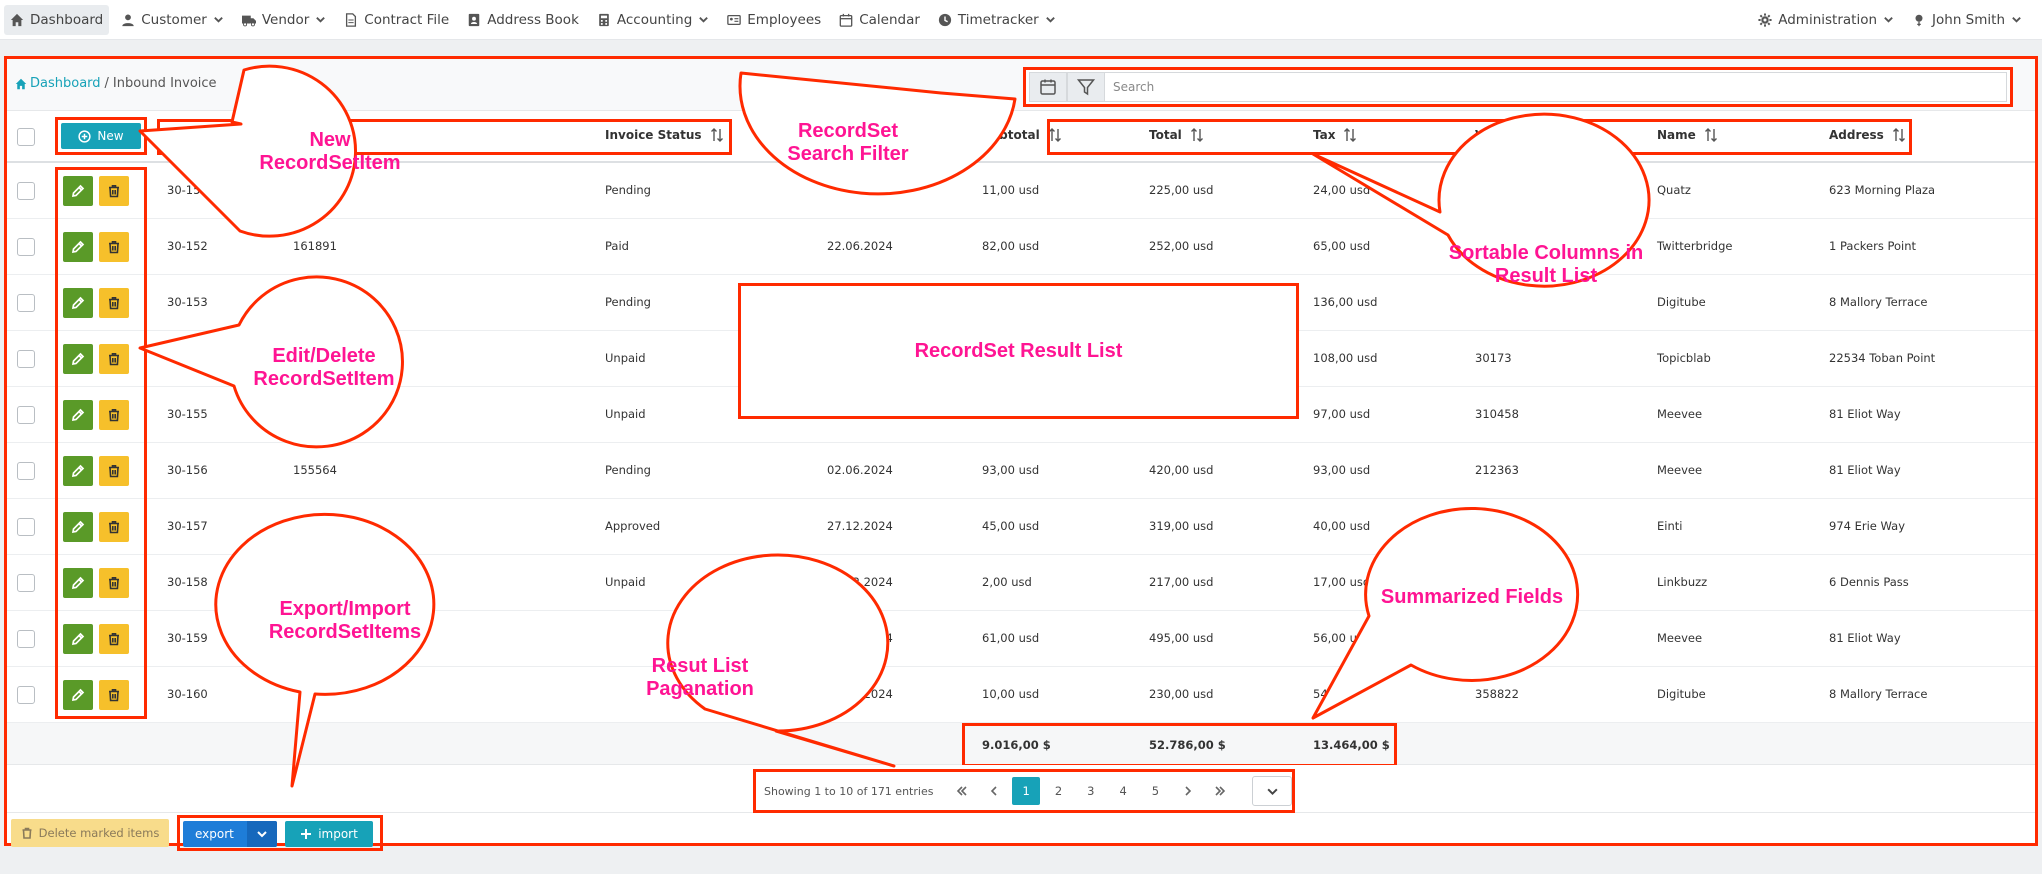  What do you see at coordinates (1021, 85) in the screenshot?
I see `panel-toolbar: Dashboard / Inbound Invoice Search` at bounding box center [1021, 85].